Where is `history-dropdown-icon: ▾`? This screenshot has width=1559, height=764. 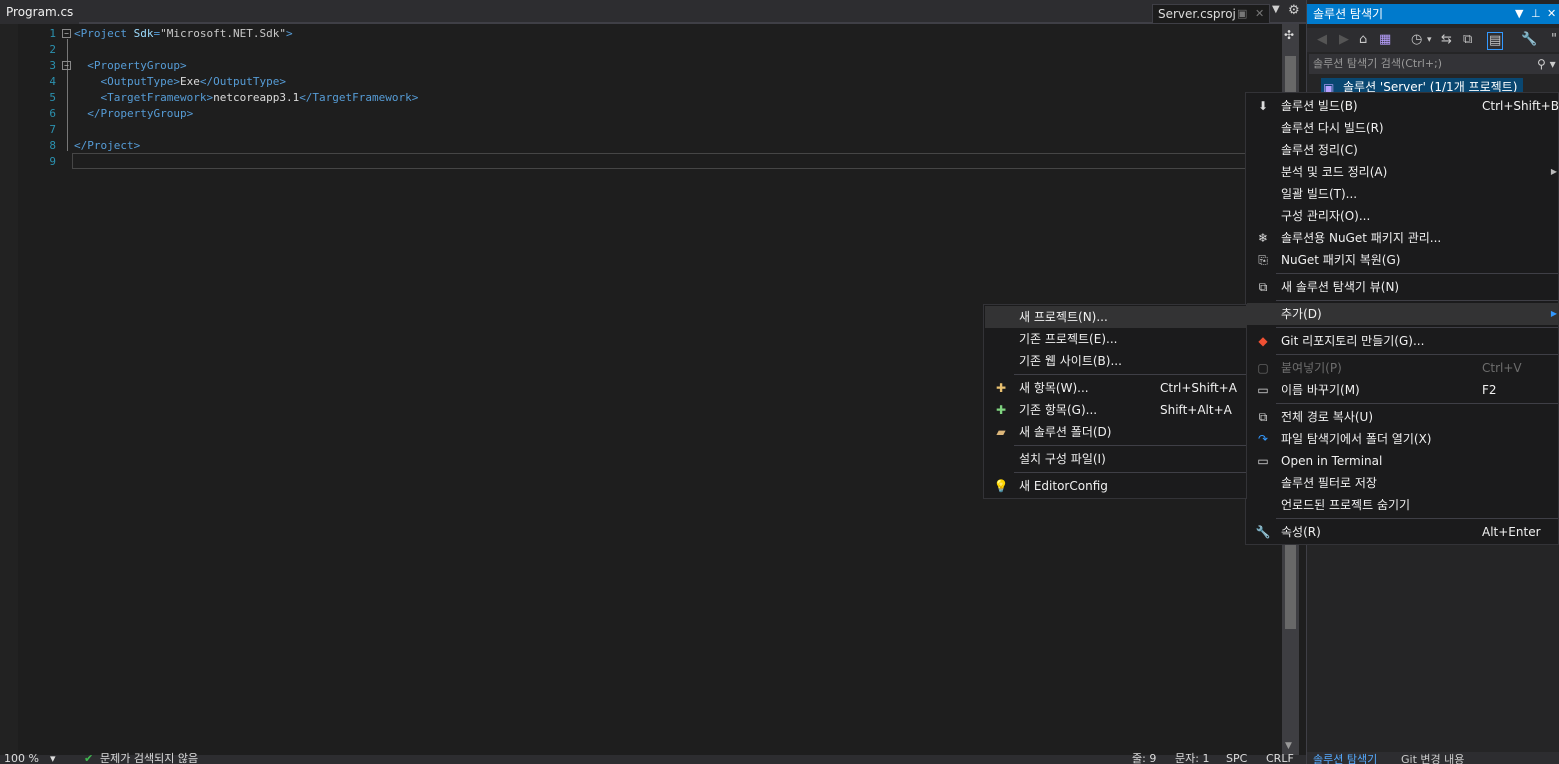
history-dropdown-icon: ▾ is located at coordinates (1429, 40).